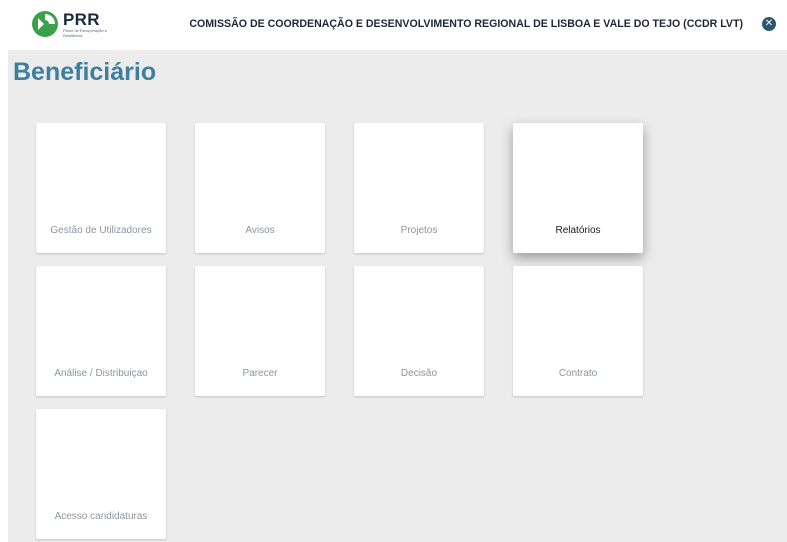 Image resolution: width=787 pixels, height=542 pixels. Describe the element at coordinates (85, 72) in the screenshot. I see `page-title: Beneficiário` at that location.